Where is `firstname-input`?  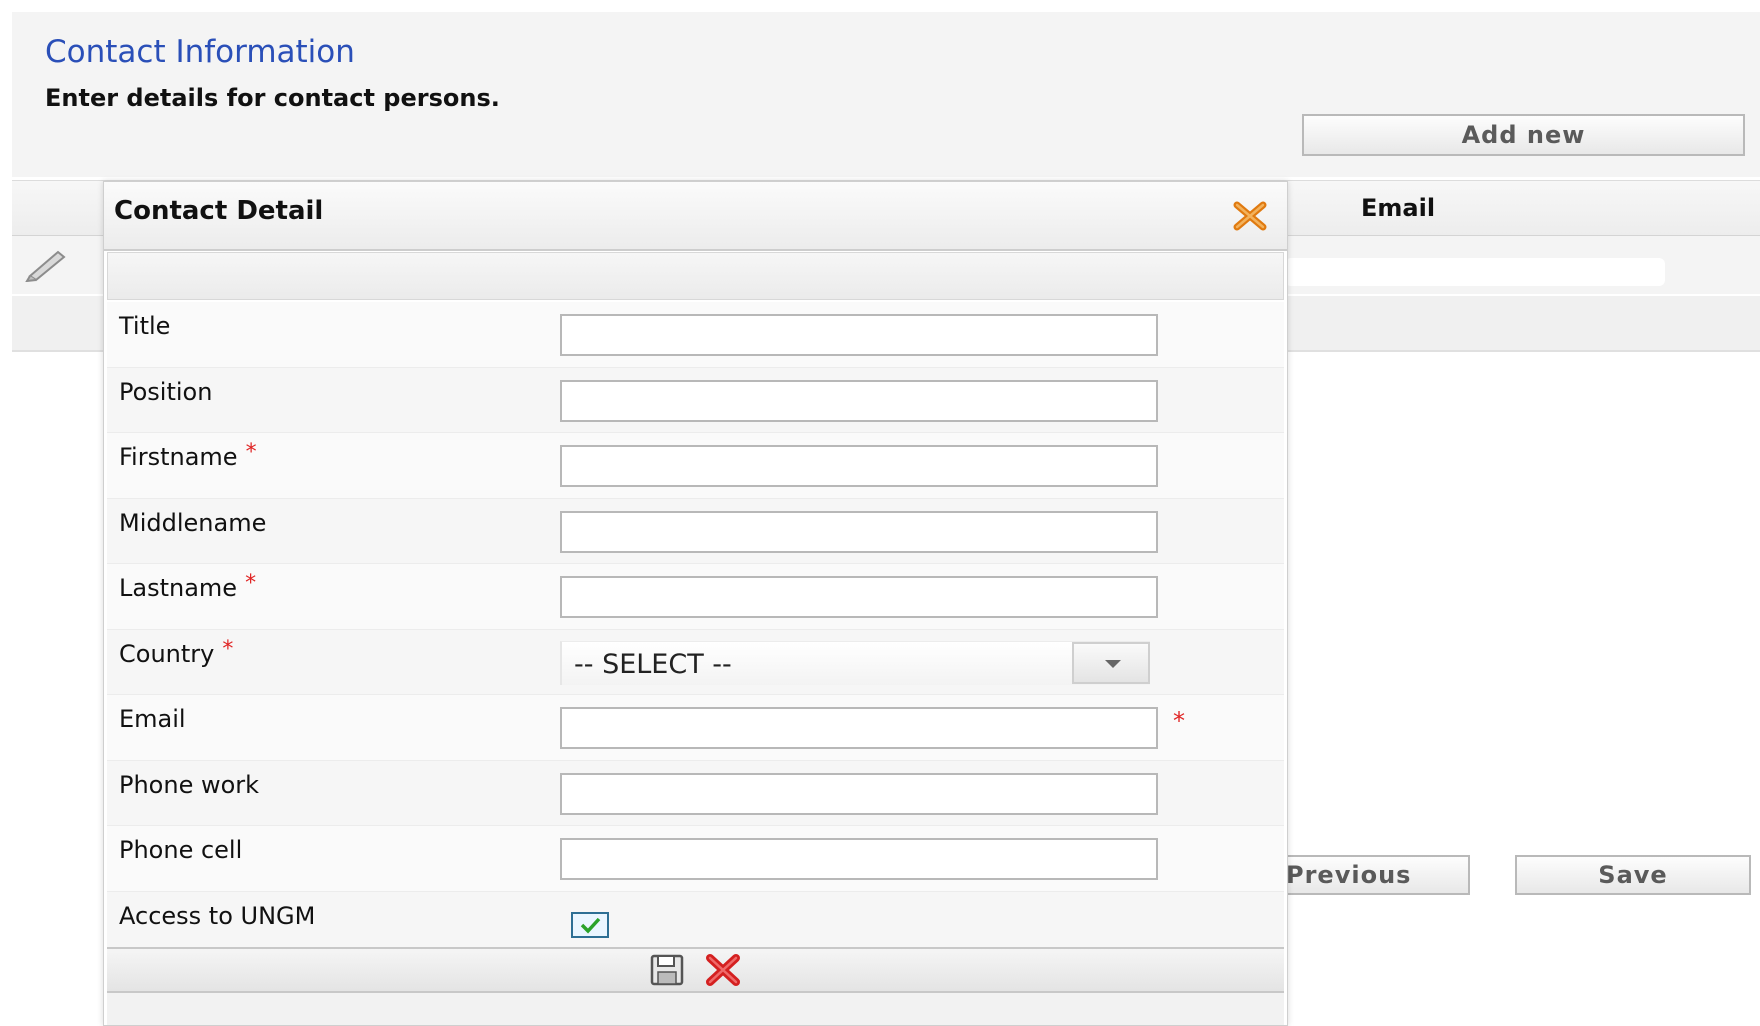 firstname-input is located at coordinates (859, 466).